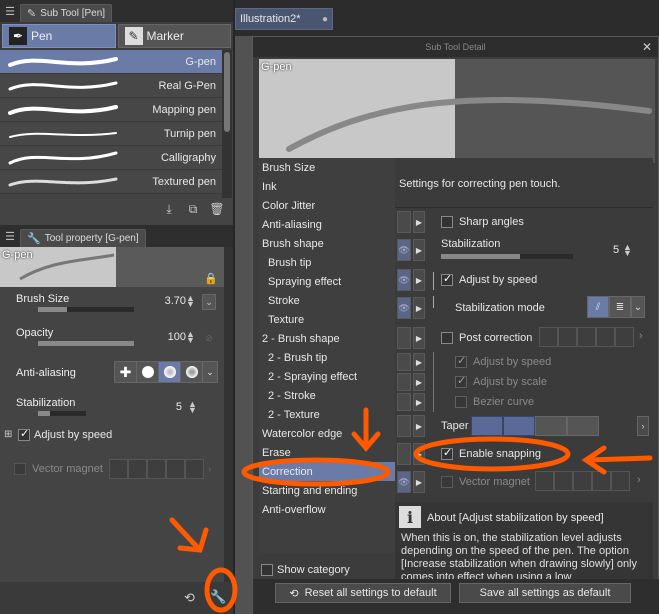 Image resolution: width=659 pixels, height=614 pixels. What do you see at coordinates (327, 414) in the screenshot?
I see `category-2-texture: 2 - Texture` at bounding box center [327, 414].